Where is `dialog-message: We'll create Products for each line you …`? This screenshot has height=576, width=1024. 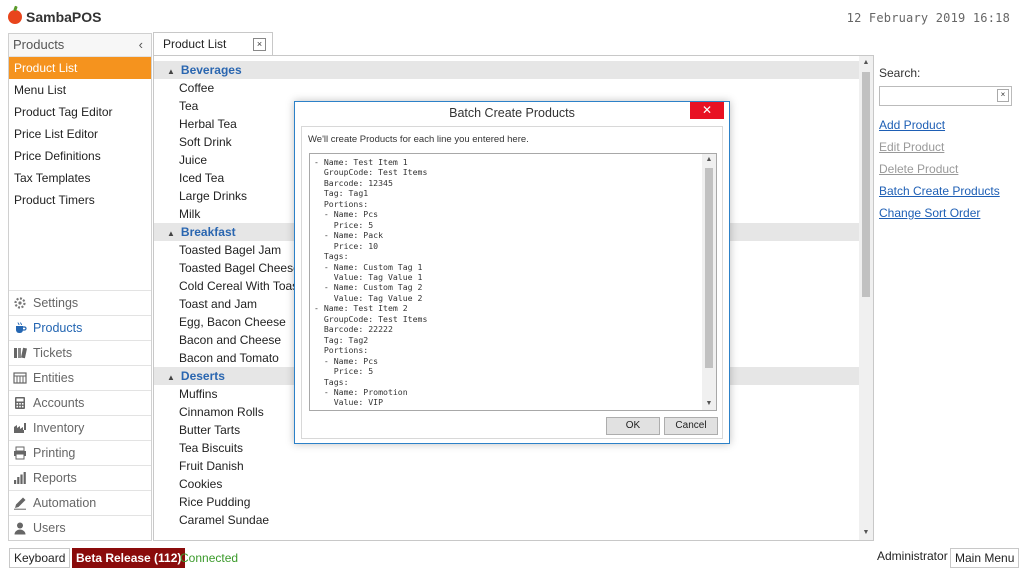
dialog-message: We'll create Products for each line you … is located at coordinates (418, 139).